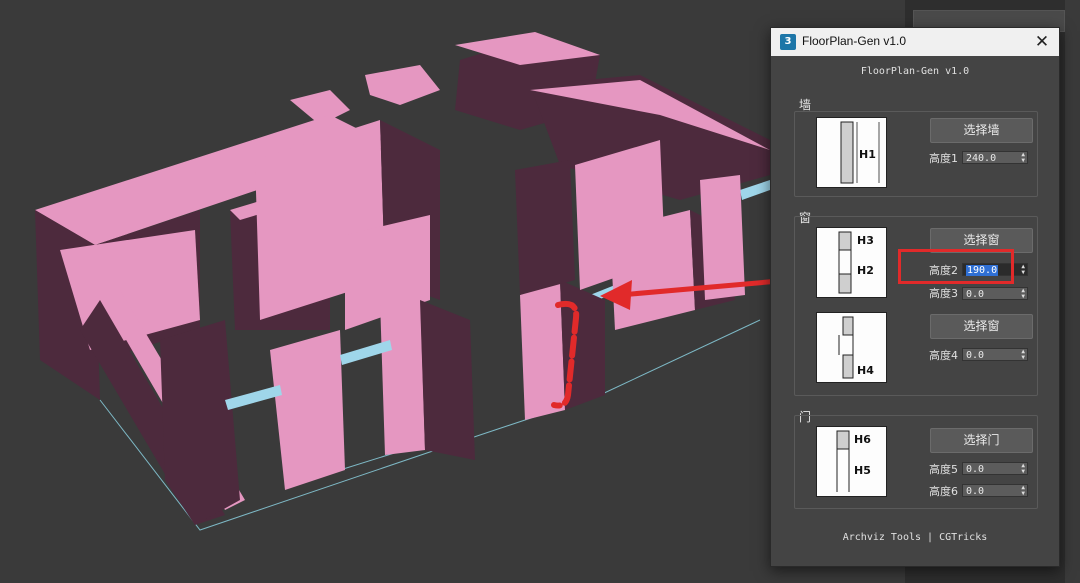 The width and height of the screenshot is (1080, 583). I want to click on select-window-button-2: 选择窗, so click(981, 326).